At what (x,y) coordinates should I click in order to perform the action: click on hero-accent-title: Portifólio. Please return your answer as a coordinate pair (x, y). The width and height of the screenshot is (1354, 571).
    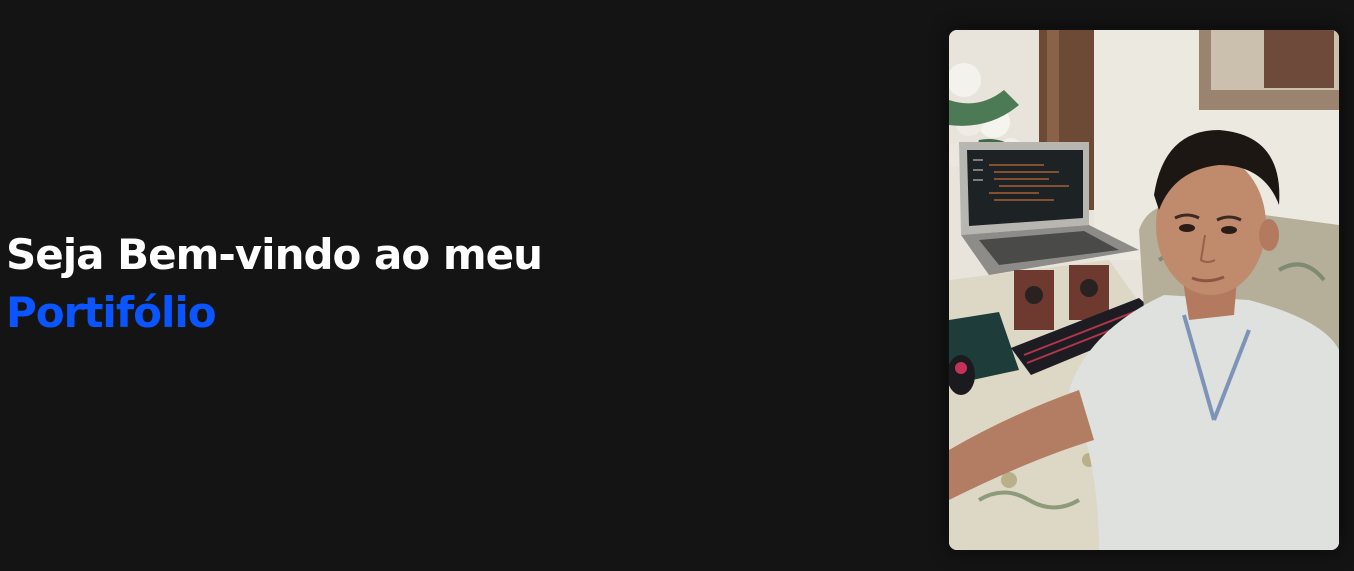
    Looking at the image, I should click on (111, 312).